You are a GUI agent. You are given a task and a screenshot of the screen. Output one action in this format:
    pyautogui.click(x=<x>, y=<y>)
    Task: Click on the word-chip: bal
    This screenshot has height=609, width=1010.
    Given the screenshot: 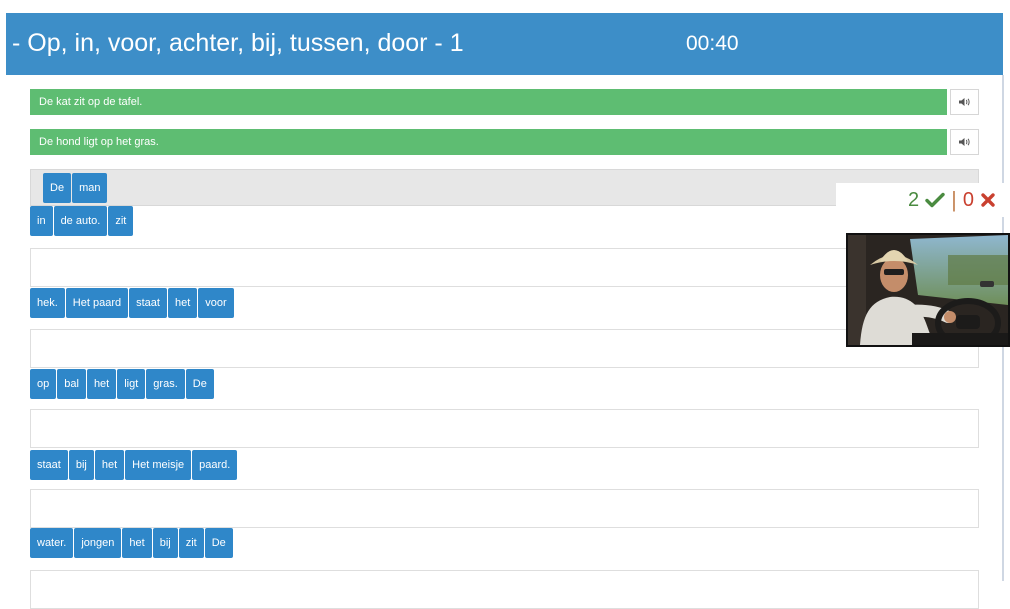 What is the action you would take?
    pyautogui.click(x=71, y=384)
    